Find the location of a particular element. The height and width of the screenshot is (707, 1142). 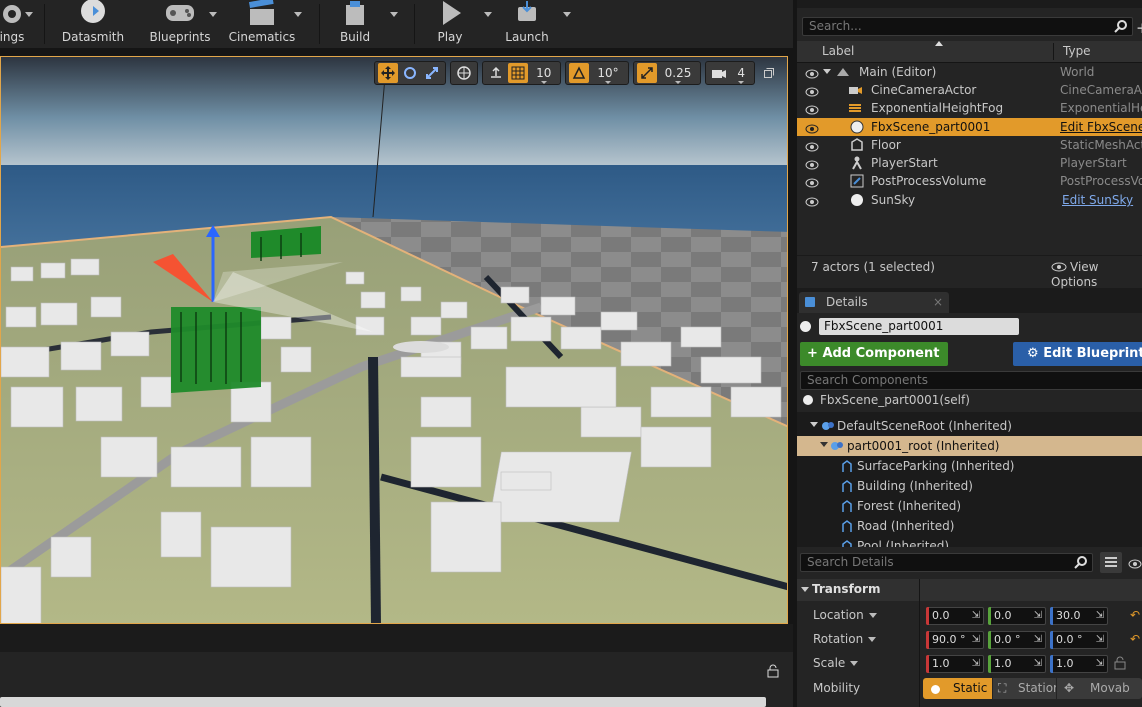

outliner-row-exponentialheightfog: ExponentialHeightFog ExponentialHei is located at coordinates (969, 108).